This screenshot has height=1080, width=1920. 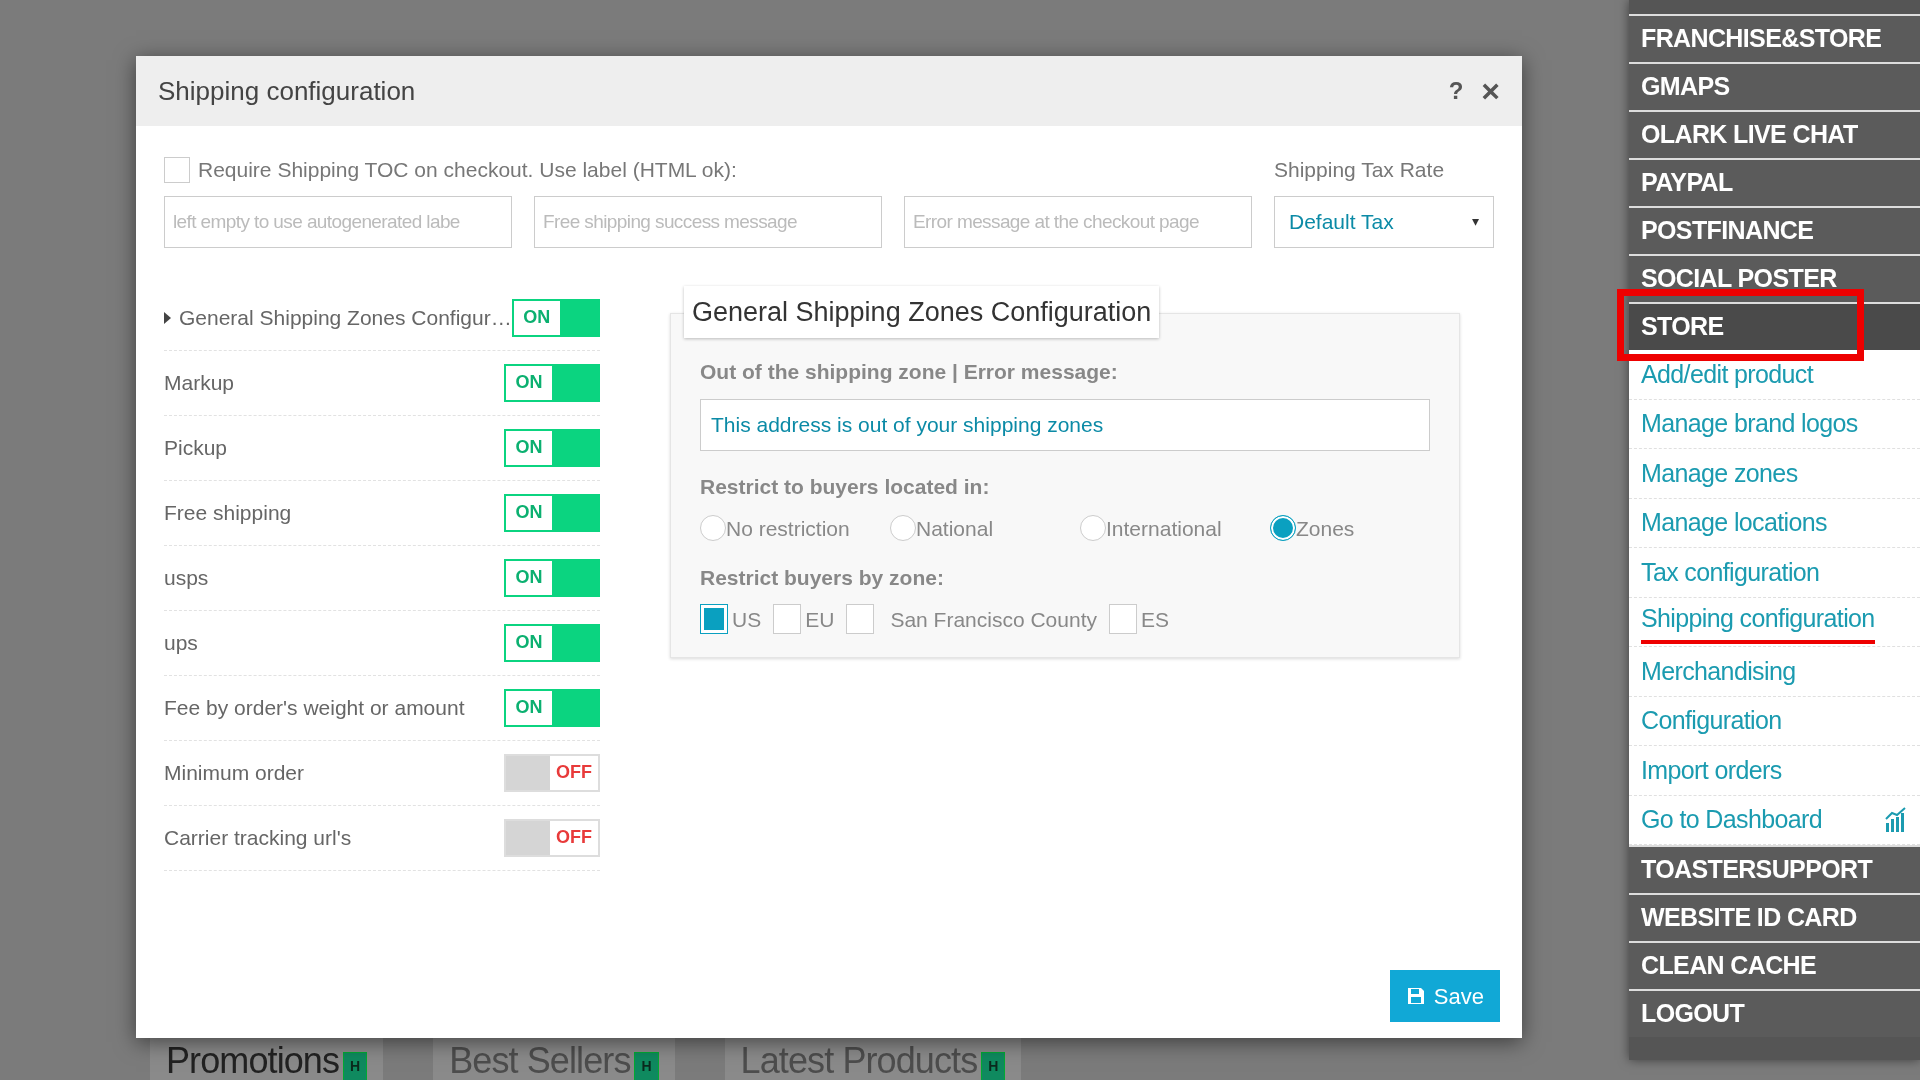 I want to click on submenu-link: Tax configuration, so click(x=1730, y=572).